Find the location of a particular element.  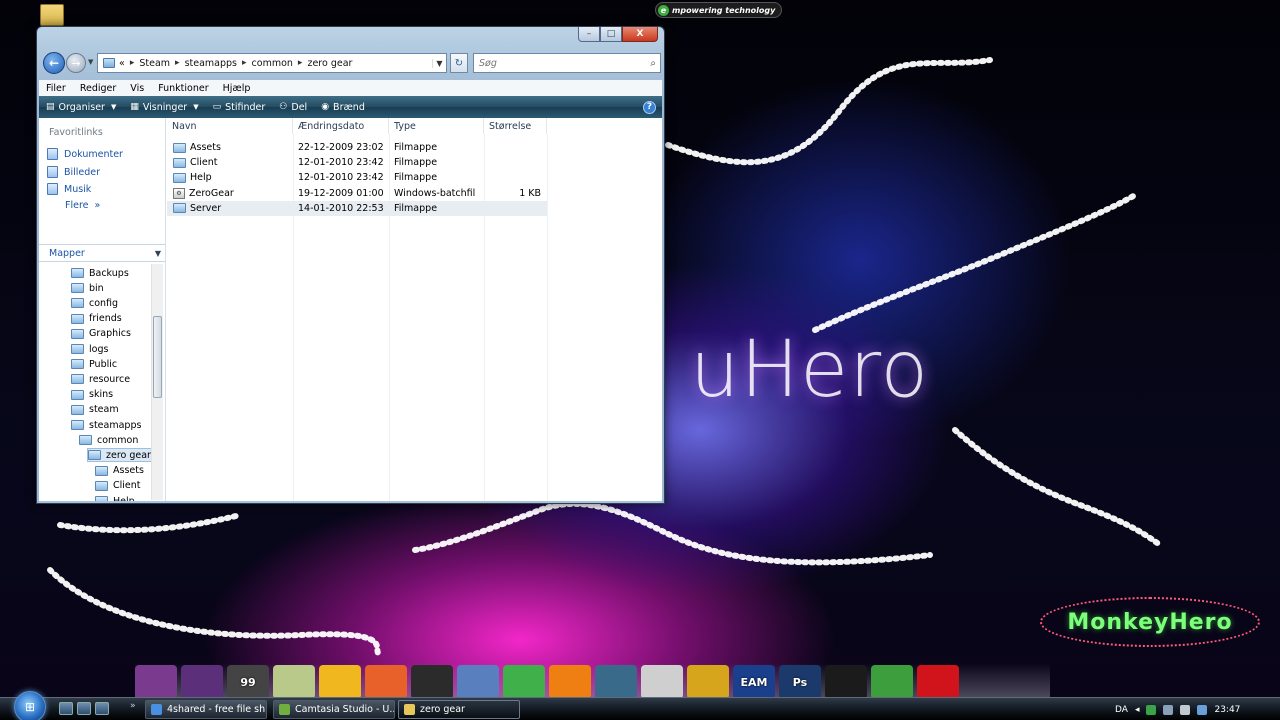

column-type: Type is located at coordinates (436, 126).